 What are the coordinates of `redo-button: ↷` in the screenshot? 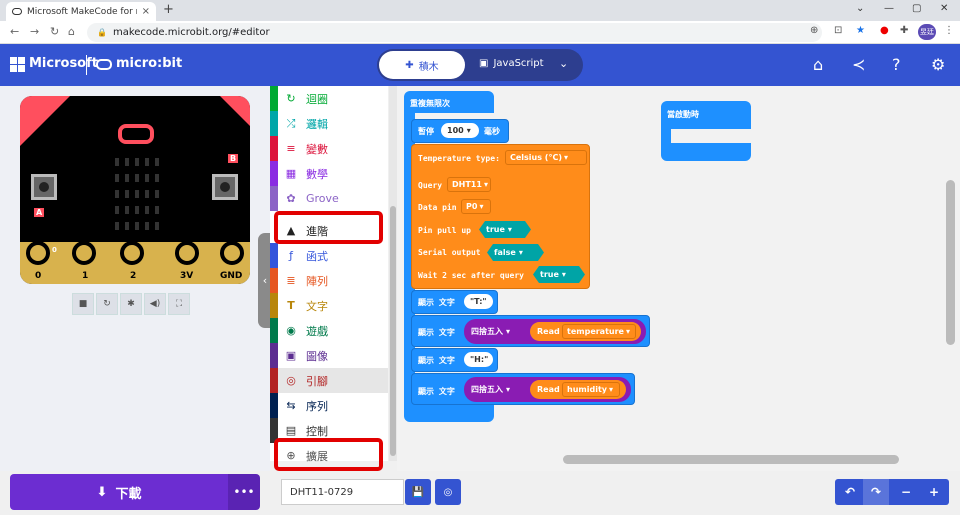 It's located at (876, 492).